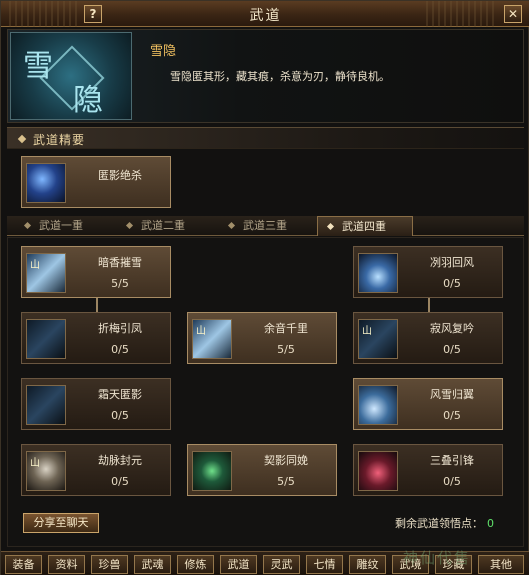  What do you see at coordinates (46, 339) in the screenshot?
I see `dark-blade-icon` at bounding box center [46, 339].